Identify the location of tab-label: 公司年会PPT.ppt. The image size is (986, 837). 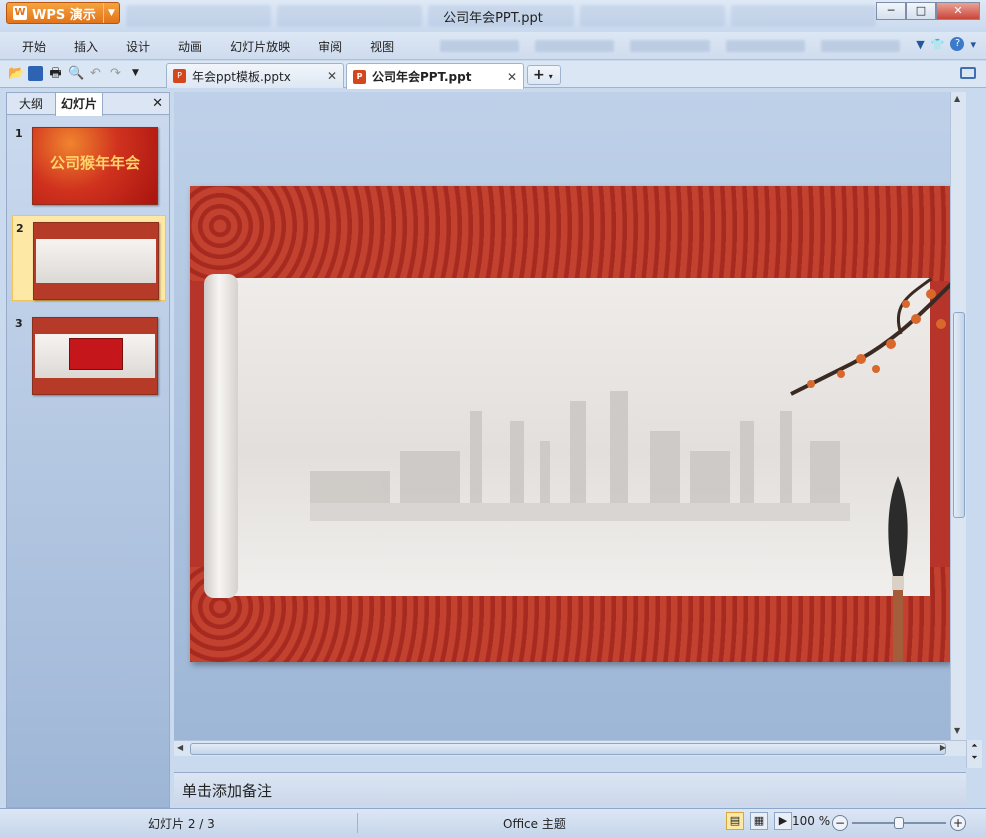
(422, 77).